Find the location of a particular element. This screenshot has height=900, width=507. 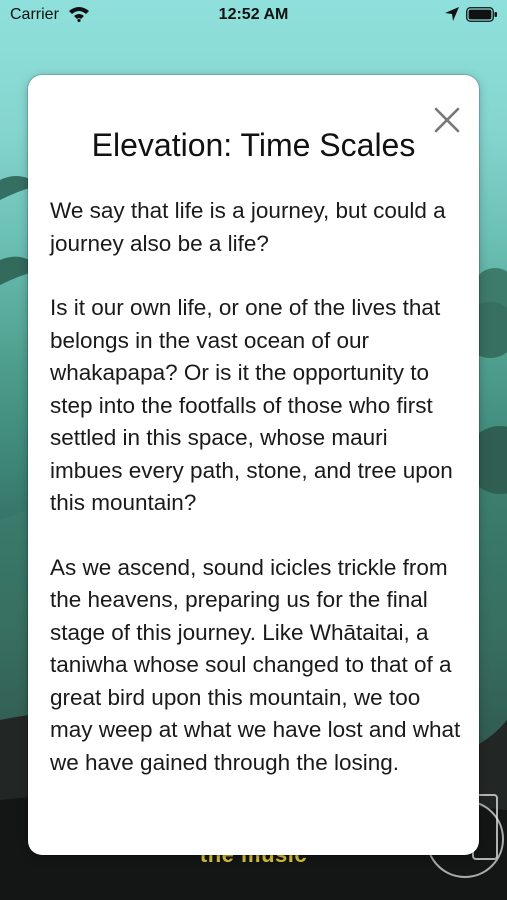

clock: 12:52 AM is located at coordinates (253, 14).